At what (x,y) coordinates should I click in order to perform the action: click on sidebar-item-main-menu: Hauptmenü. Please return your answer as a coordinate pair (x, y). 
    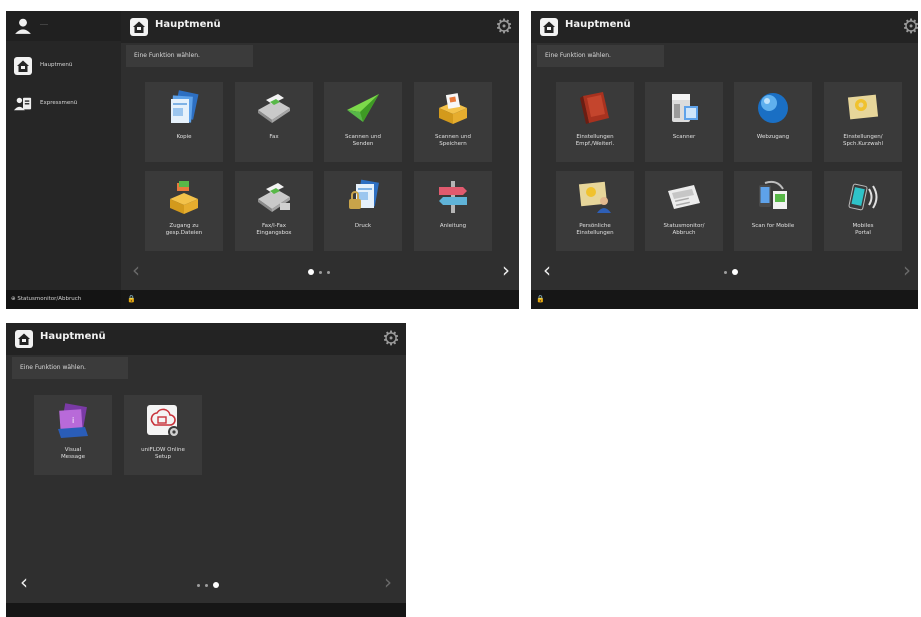
    Looking at the image, I should click on (63, 66).